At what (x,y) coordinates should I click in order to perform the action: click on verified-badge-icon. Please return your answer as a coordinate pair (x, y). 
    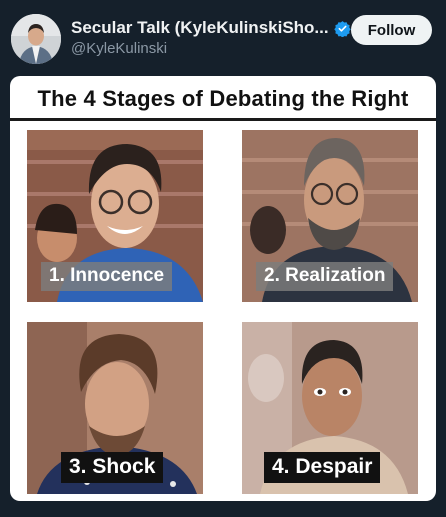
    Looking at the image, I should click on (342, 28).